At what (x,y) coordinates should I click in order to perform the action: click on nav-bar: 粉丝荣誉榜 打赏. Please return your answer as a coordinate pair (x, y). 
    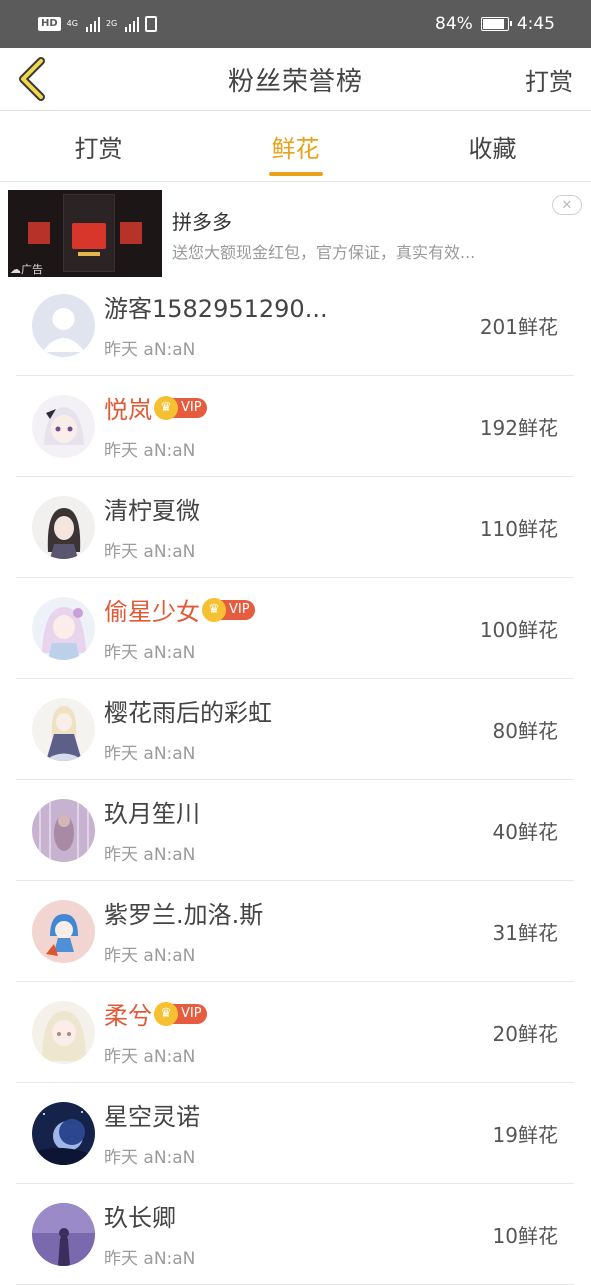
    Looking at the image, I should click on (295, 79).